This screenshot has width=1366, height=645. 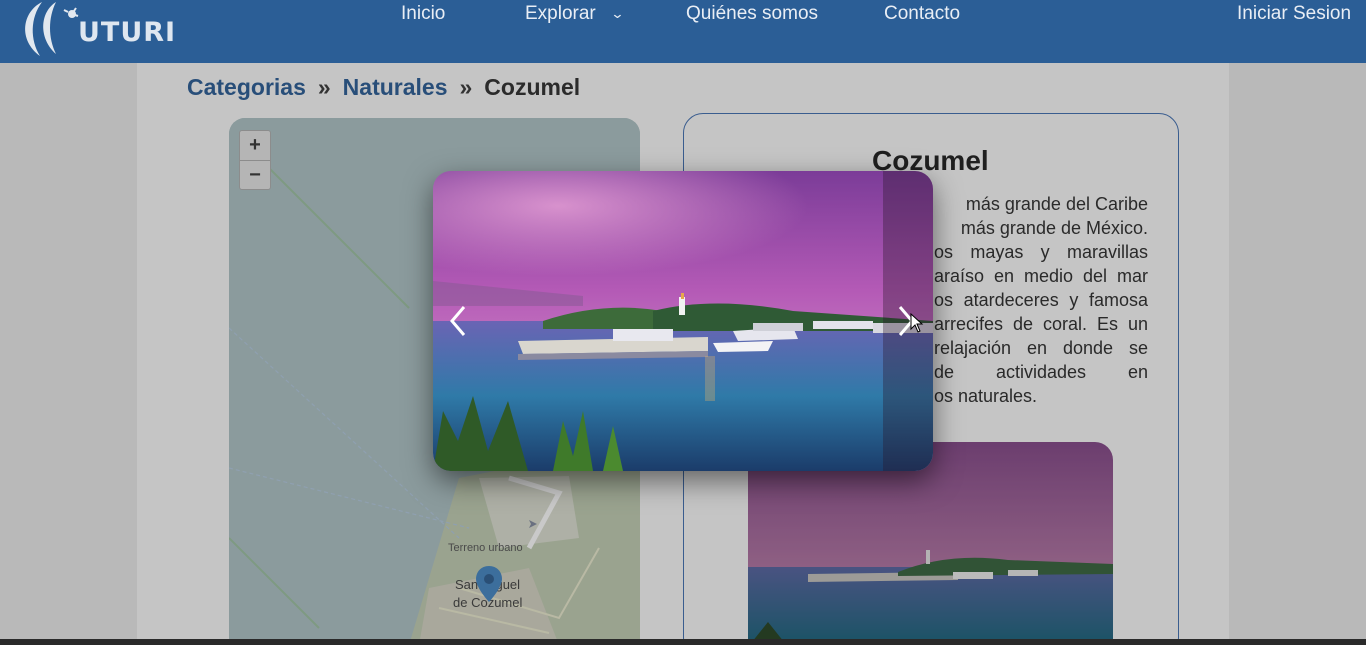 What do you see at coordinates (255, 145) in the screenshot?
I see `zoom-in-button: +` at bounding box center [255, 145].